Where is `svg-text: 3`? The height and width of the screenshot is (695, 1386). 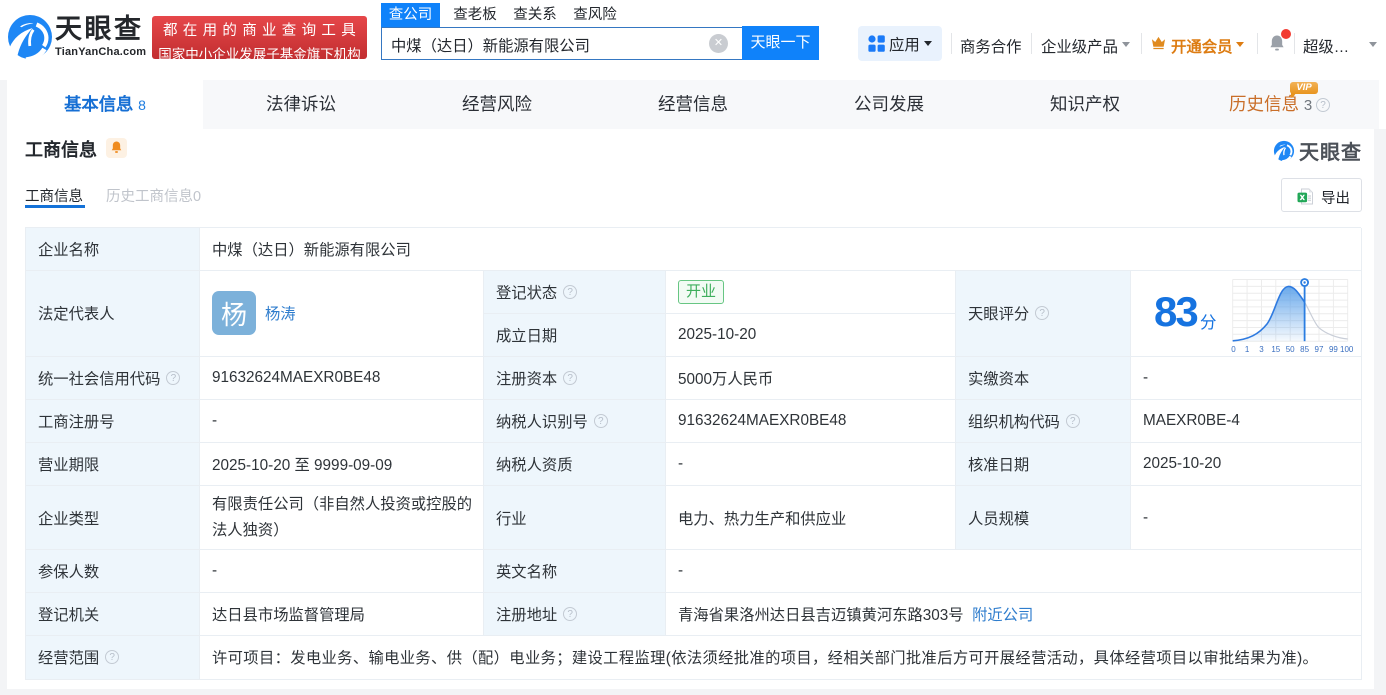 svg-text: 3 is located at coordinates (1261, 349).